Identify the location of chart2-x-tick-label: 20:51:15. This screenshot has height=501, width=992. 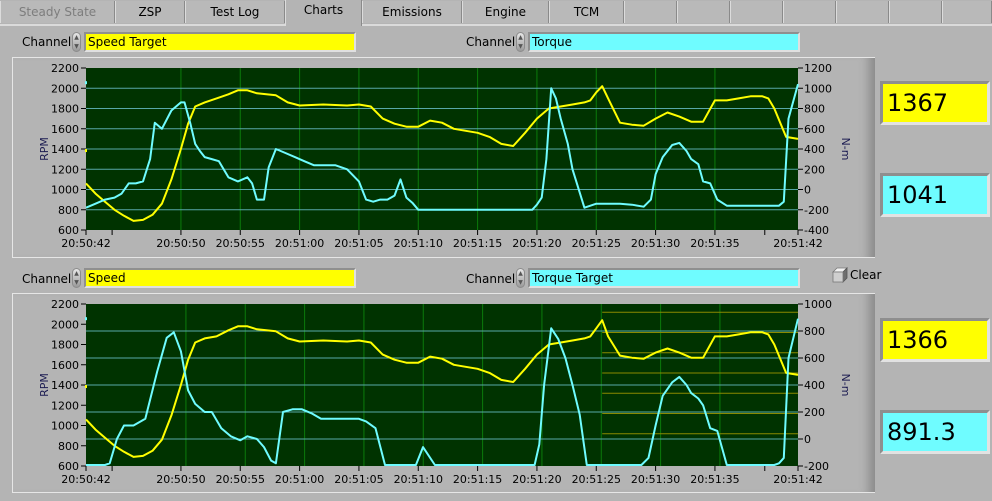
(477, 479).